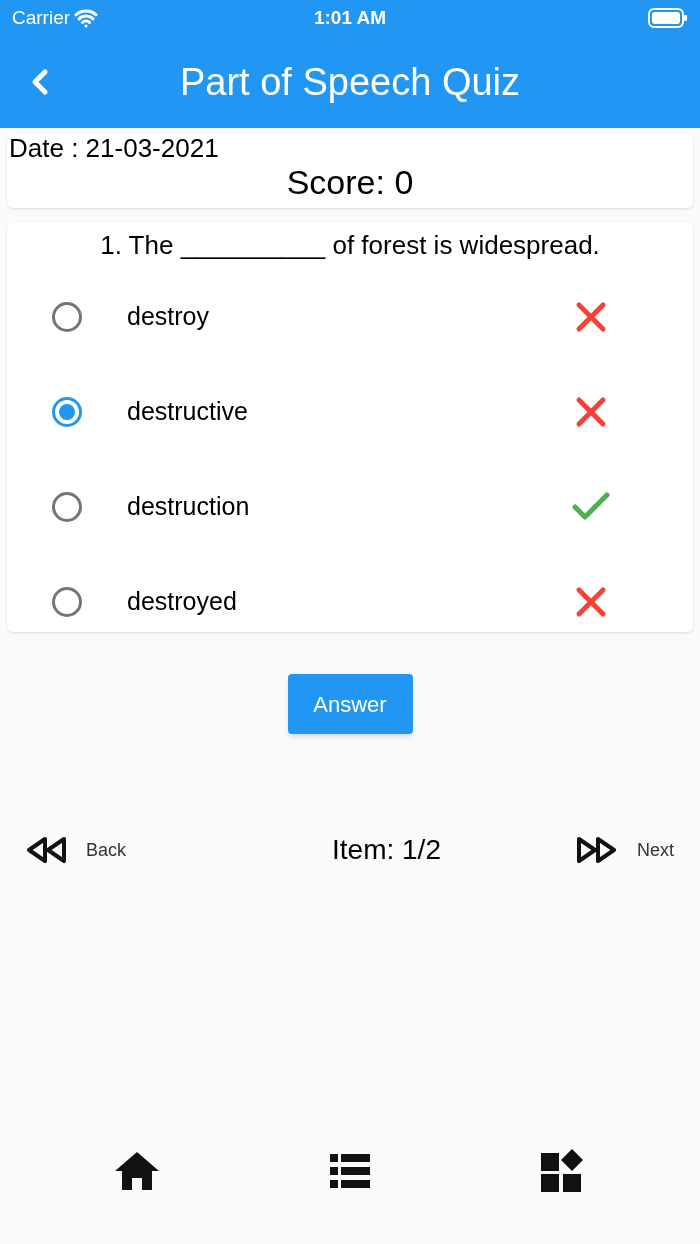  Describe the element at coordinates (596, 850) in the screenshot. I see `fast-forward-icon` at that location.